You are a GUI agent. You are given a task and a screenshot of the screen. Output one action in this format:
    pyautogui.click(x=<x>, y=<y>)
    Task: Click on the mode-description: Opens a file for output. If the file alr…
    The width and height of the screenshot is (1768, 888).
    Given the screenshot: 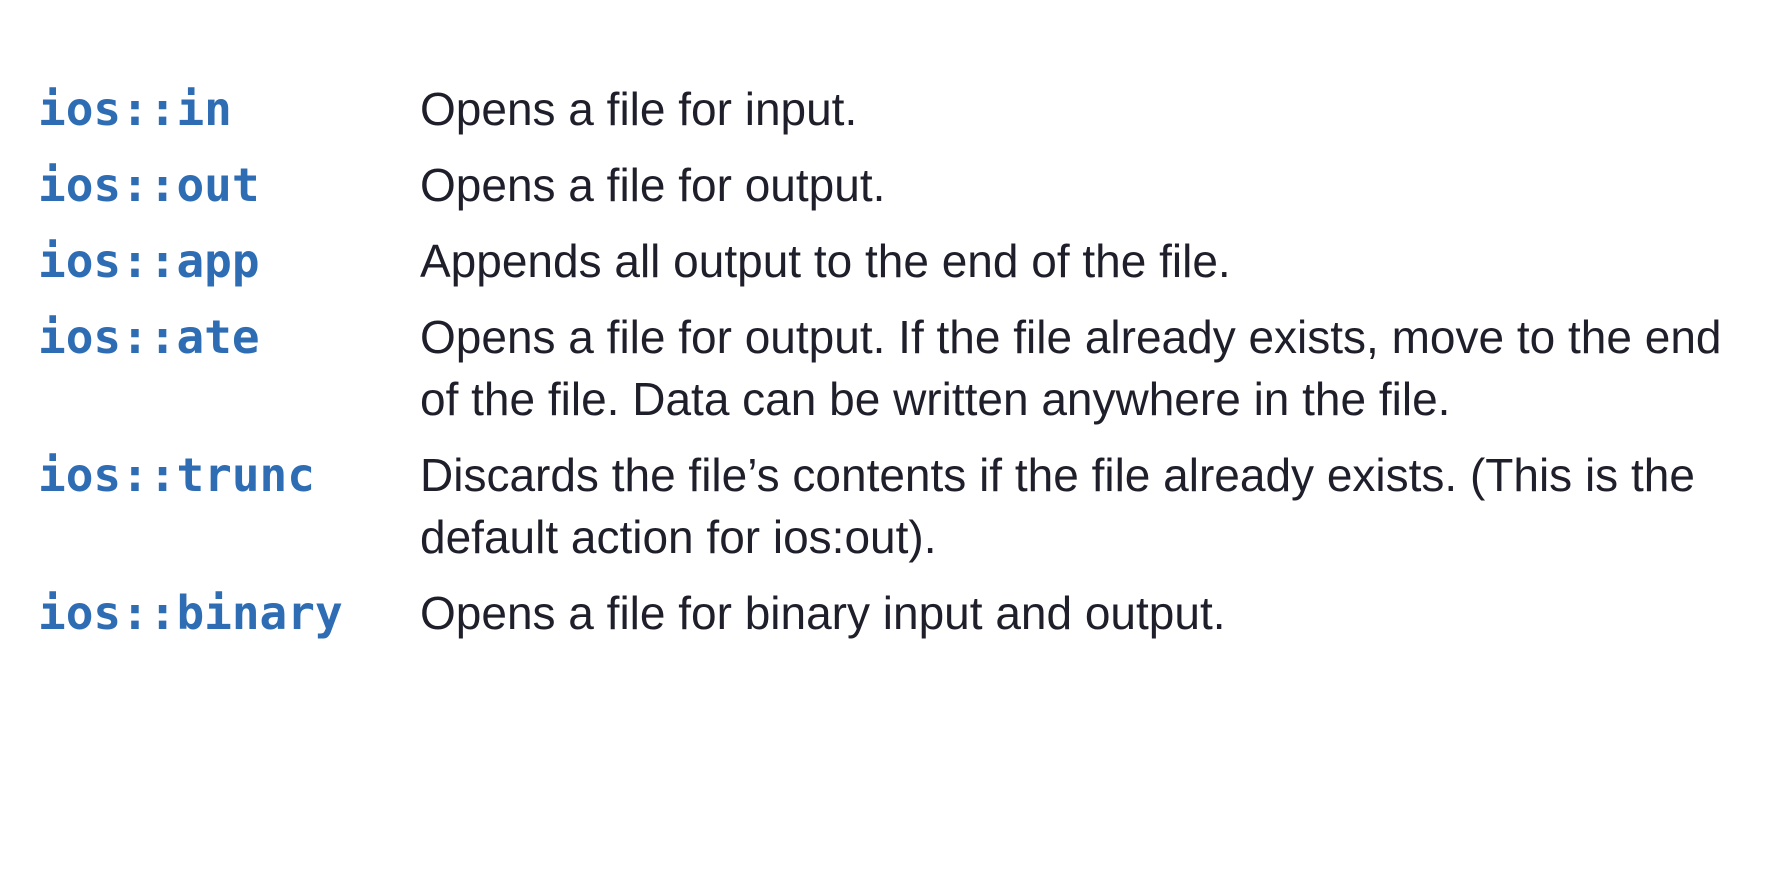 What is the action you would take?
    pyautogui.click(x=1071, y=368)
    